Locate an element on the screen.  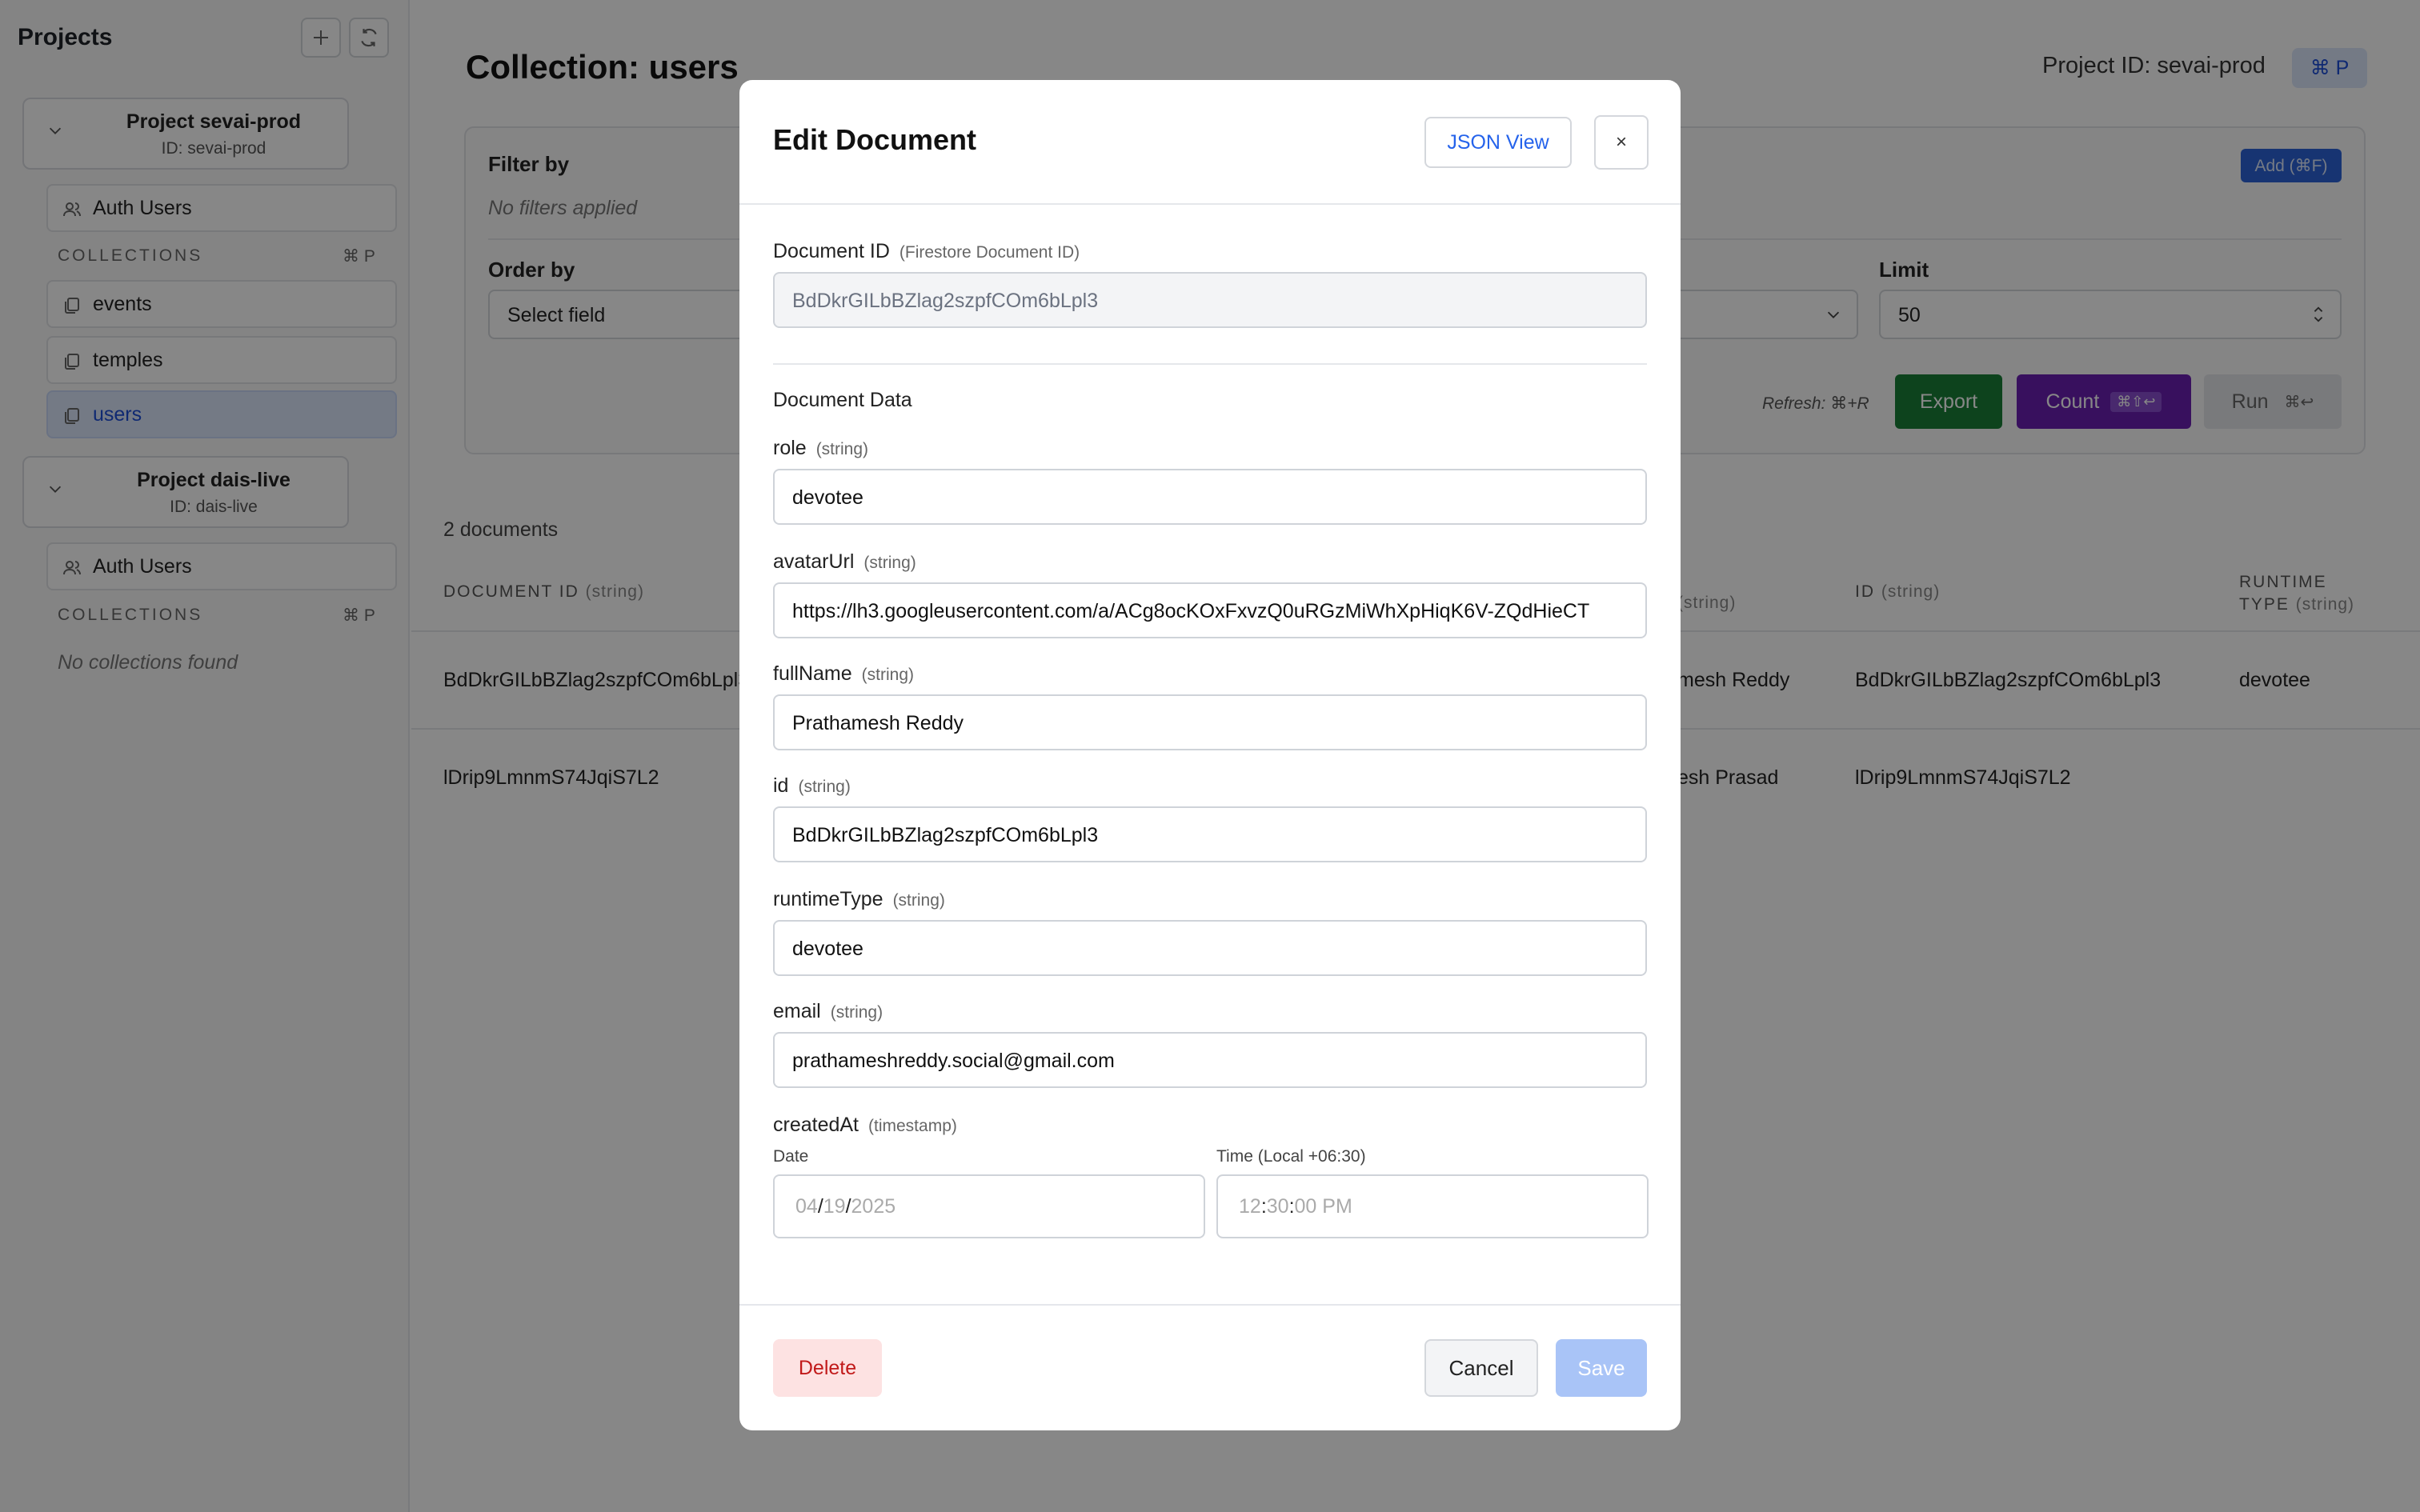
email-field: prathameshreddy.social@gmail.com is located at coordinates (1210, 1060).